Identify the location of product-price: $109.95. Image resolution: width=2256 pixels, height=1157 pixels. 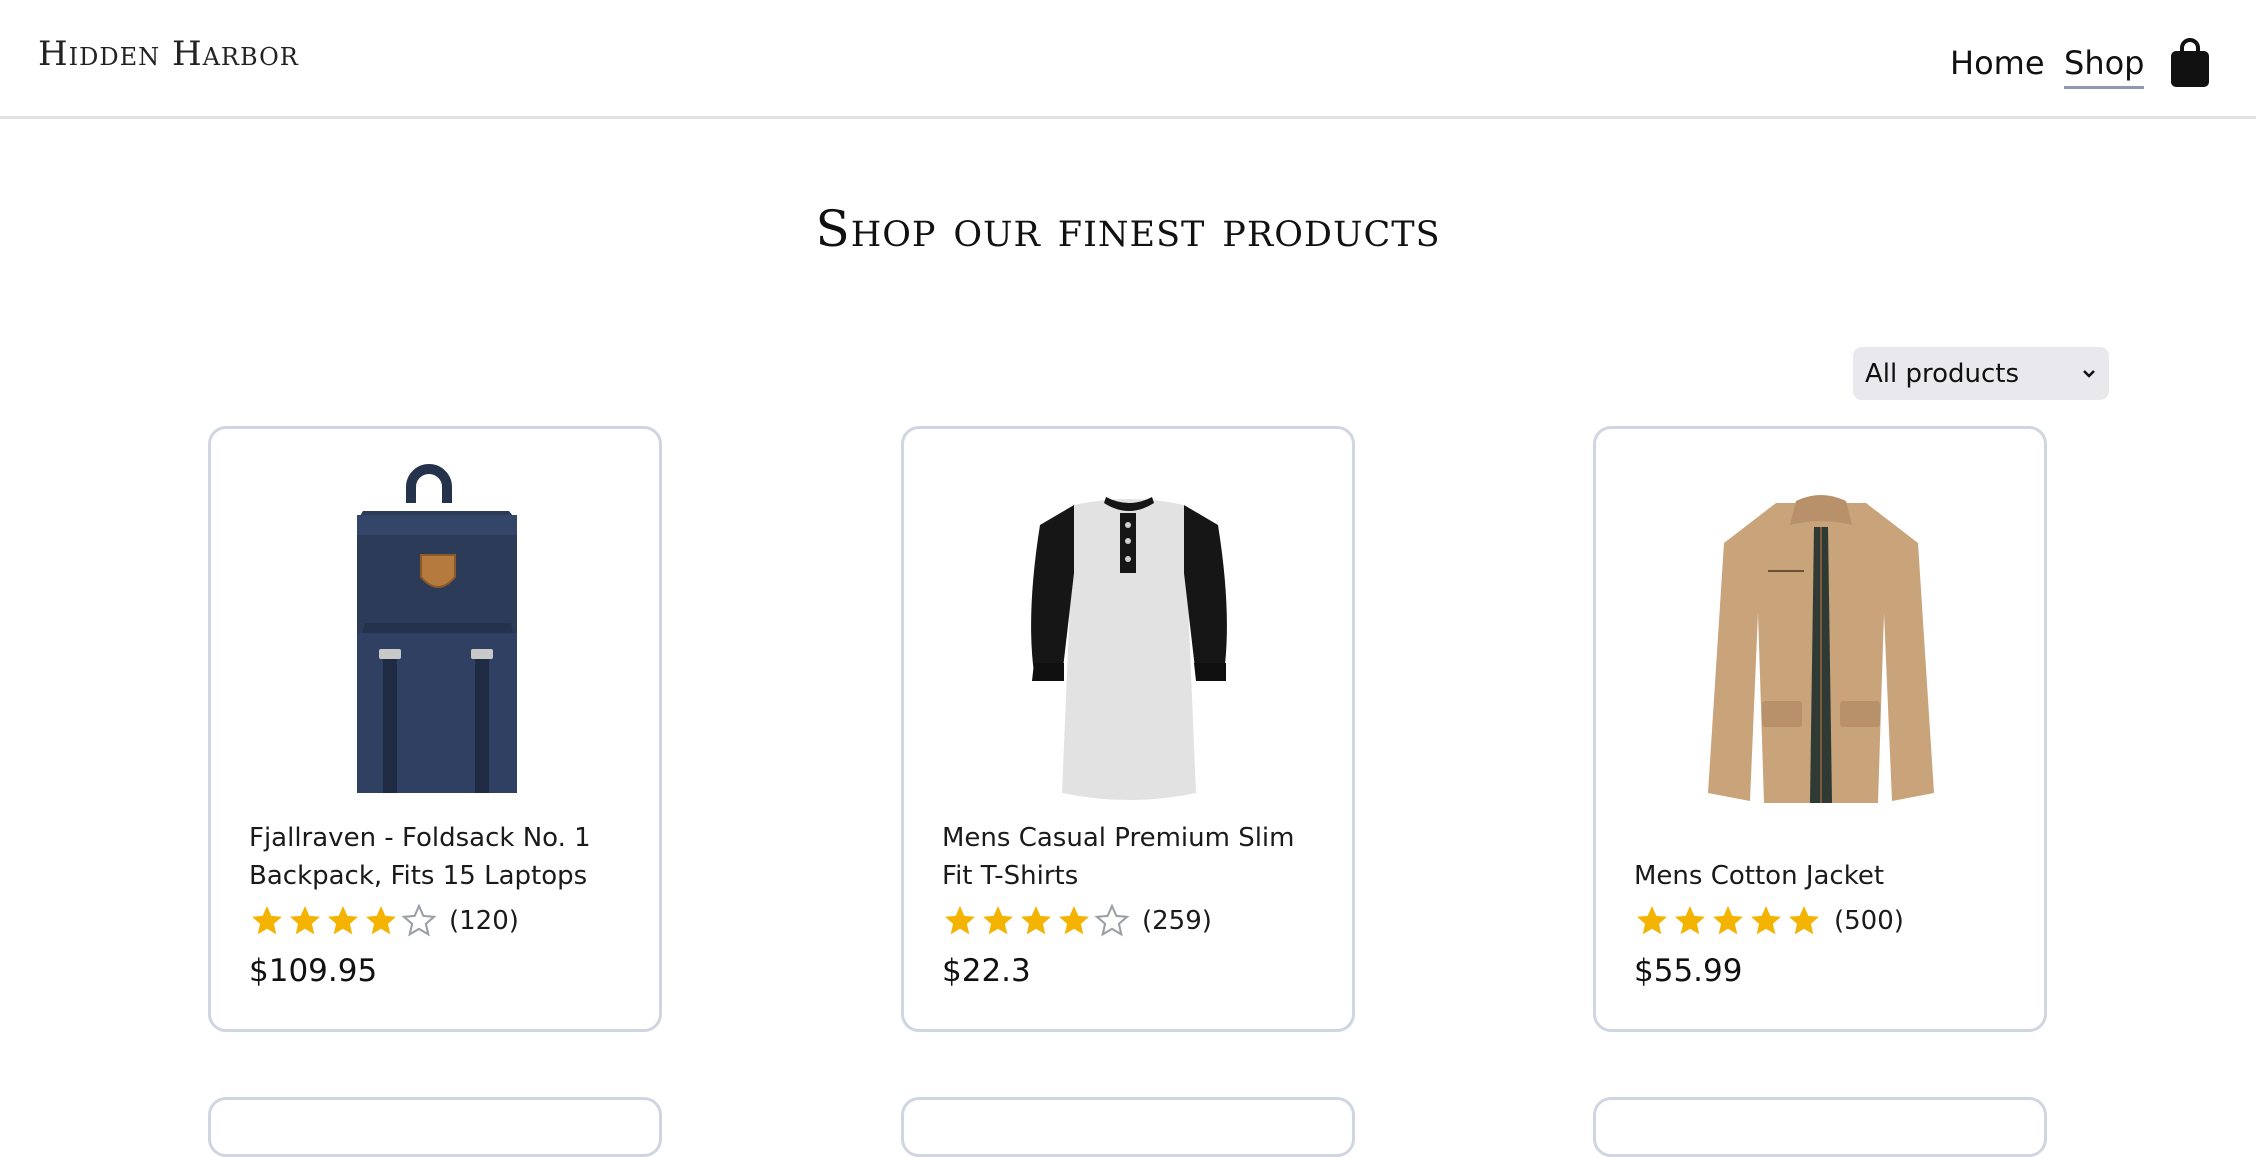
(313, 971).